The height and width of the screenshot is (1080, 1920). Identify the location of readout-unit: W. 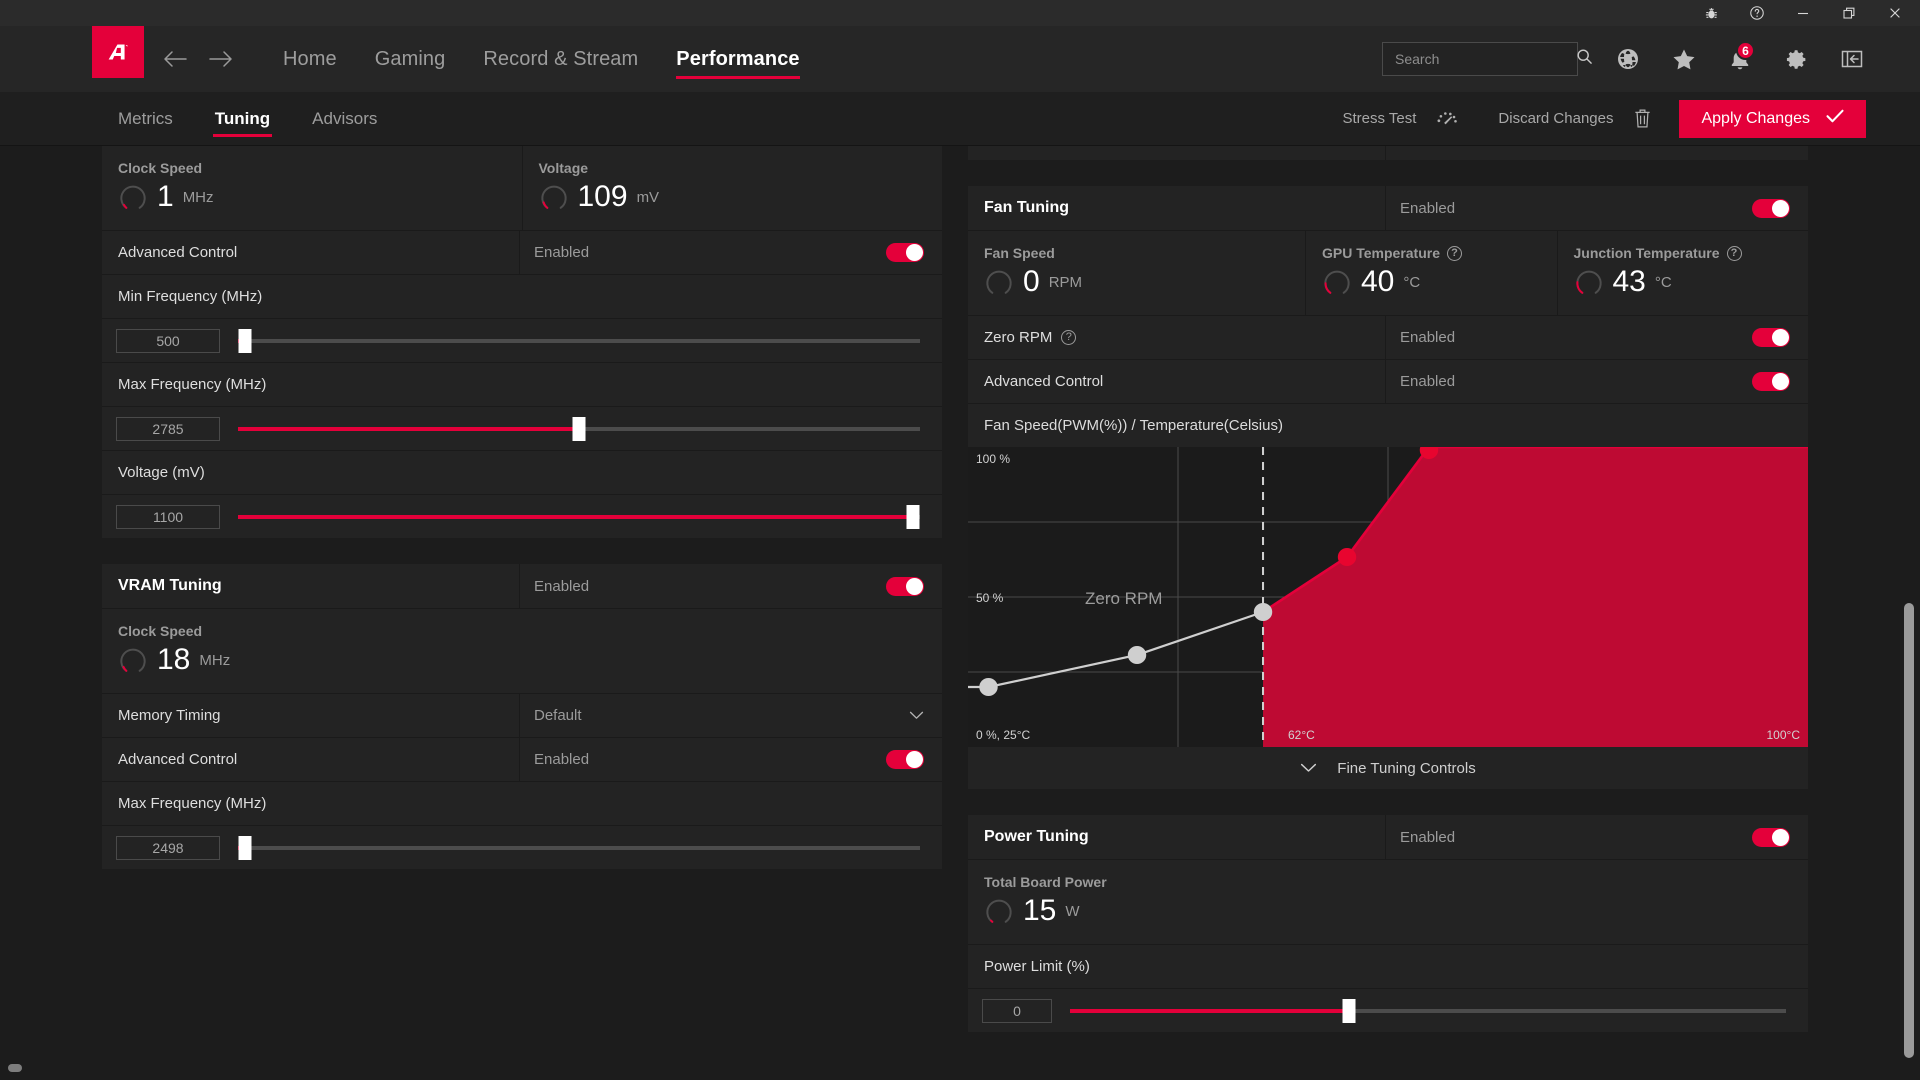
(1072, 911).